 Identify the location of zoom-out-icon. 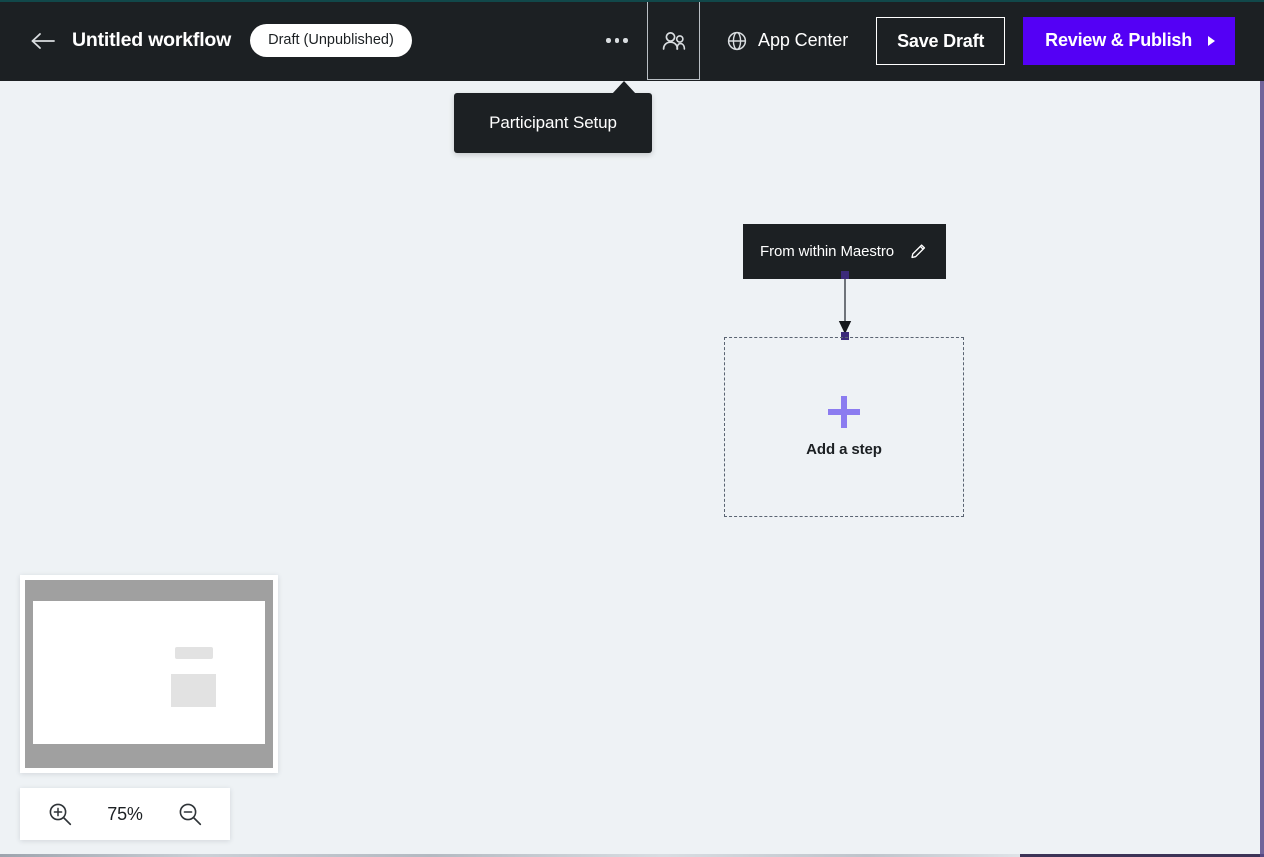
(190, 814).